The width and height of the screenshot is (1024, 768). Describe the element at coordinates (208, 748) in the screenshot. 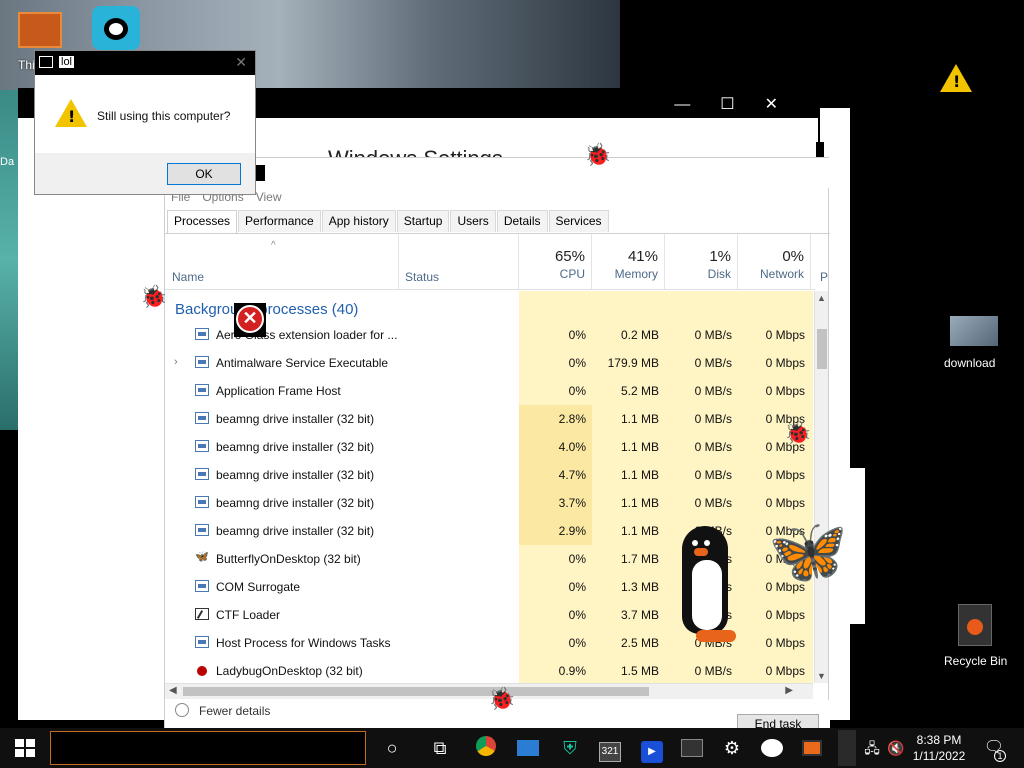

I see `search-input` at that location.